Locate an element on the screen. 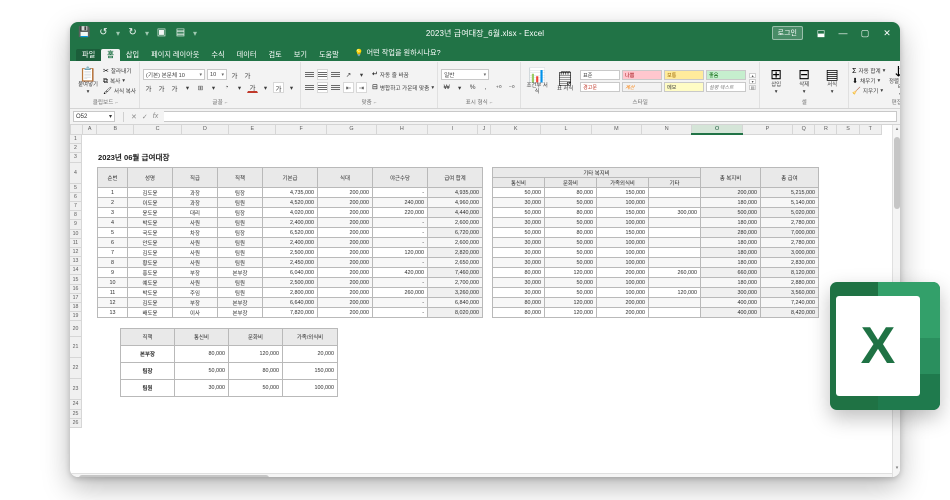 Image resolution: width=950 pixels, height=500 pixels. borders-dropdown-icon: ▾ is located at coordinates (213, 87).